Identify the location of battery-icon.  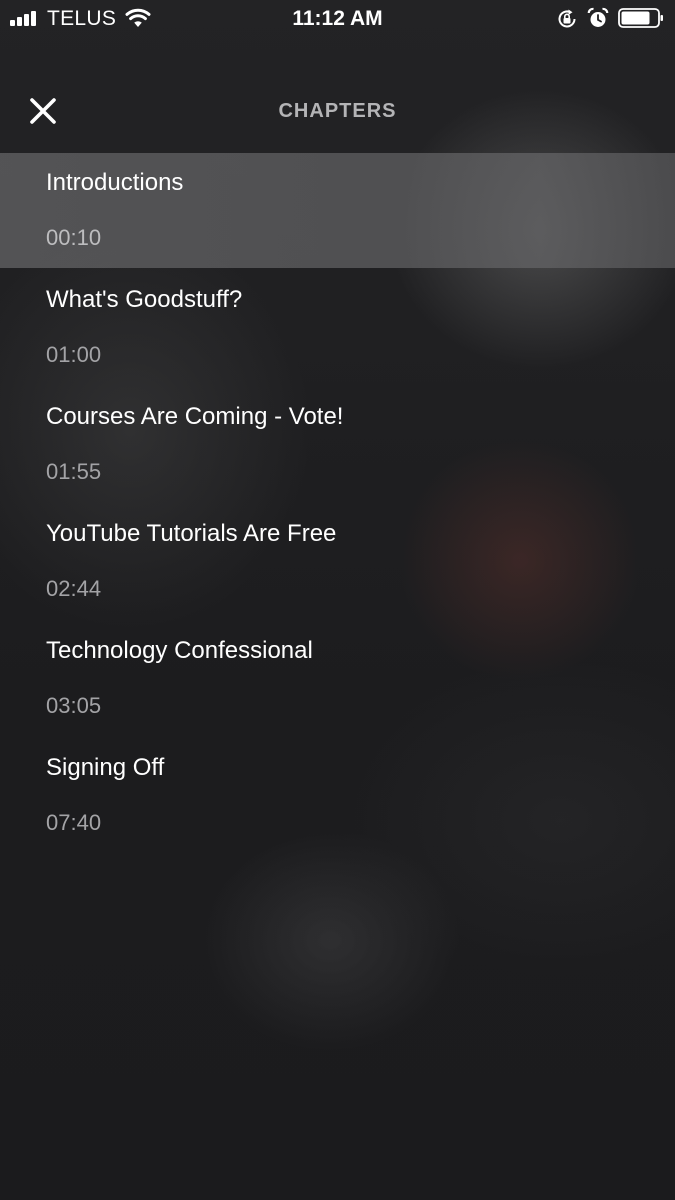
(640, 18).